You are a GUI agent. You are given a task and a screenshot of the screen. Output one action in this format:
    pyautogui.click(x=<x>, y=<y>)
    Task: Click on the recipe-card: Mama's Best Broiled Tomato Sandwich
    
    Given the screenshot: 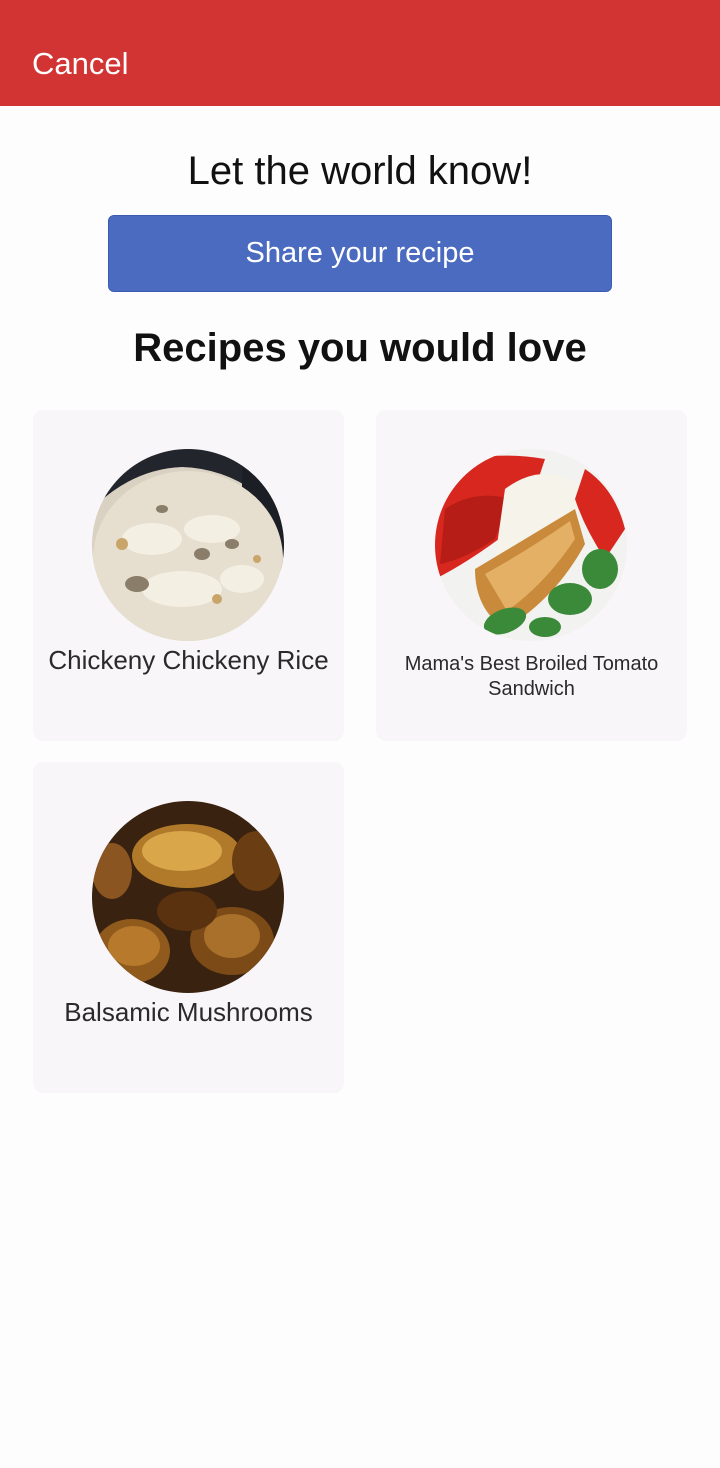 What is the action you would take?
    pyautogui.click(x=531, y=575)
    